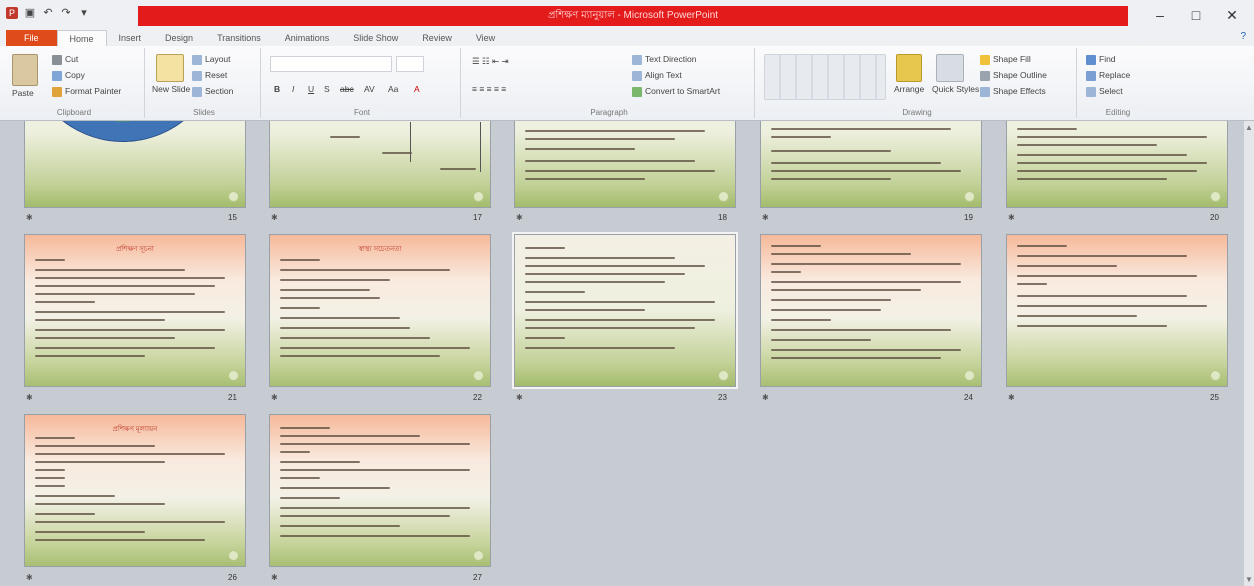  What do you see at coordinates (12, 13) in the screenshot?
I see `powerpoint-app-icon: P` at bounding box center [12, 13].